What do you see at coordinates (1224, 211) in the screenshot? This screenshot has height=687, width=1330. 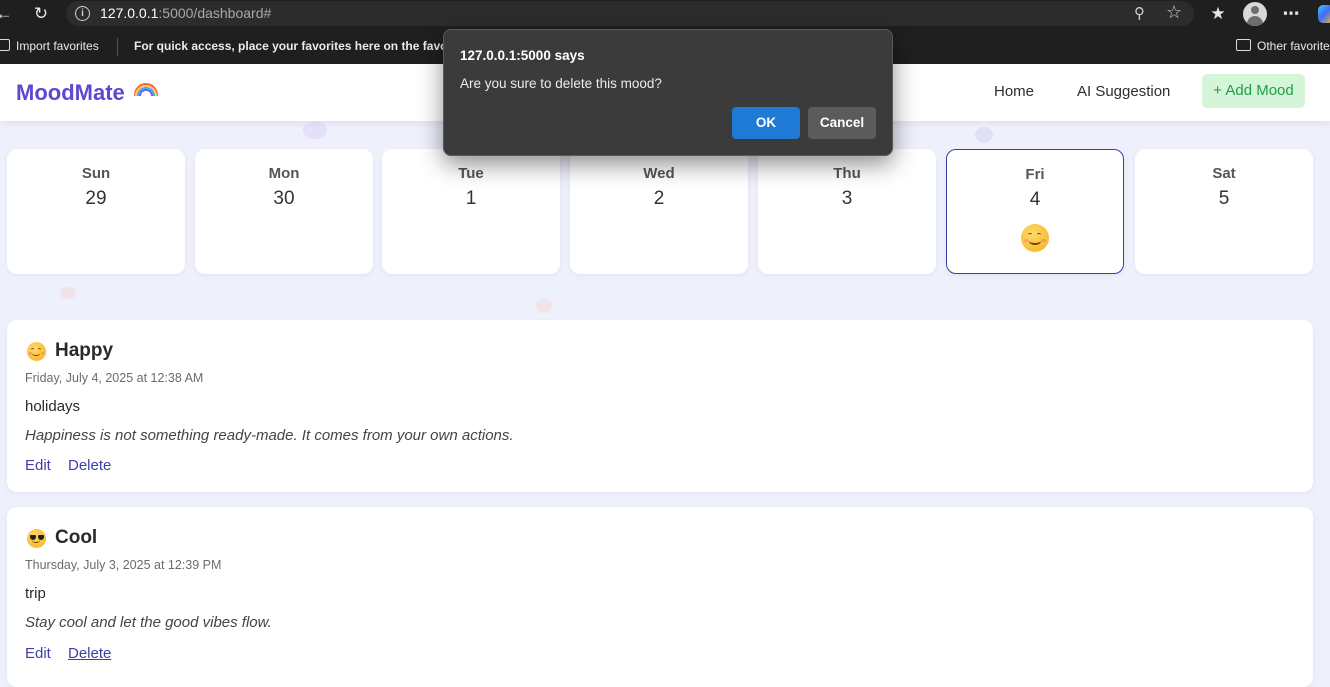 I see `day-card-sat: Sat 5` at bounding box center [1224, 211].